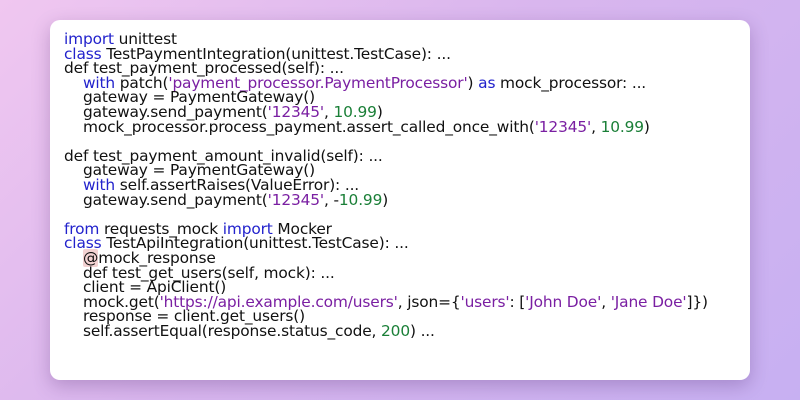 The width and height of the screenshot is (800, 400). What do you see at coordinates (563, 301) in the screenshot?
I see `code-string: 'John Doe'` at bounding box center [563, 301].